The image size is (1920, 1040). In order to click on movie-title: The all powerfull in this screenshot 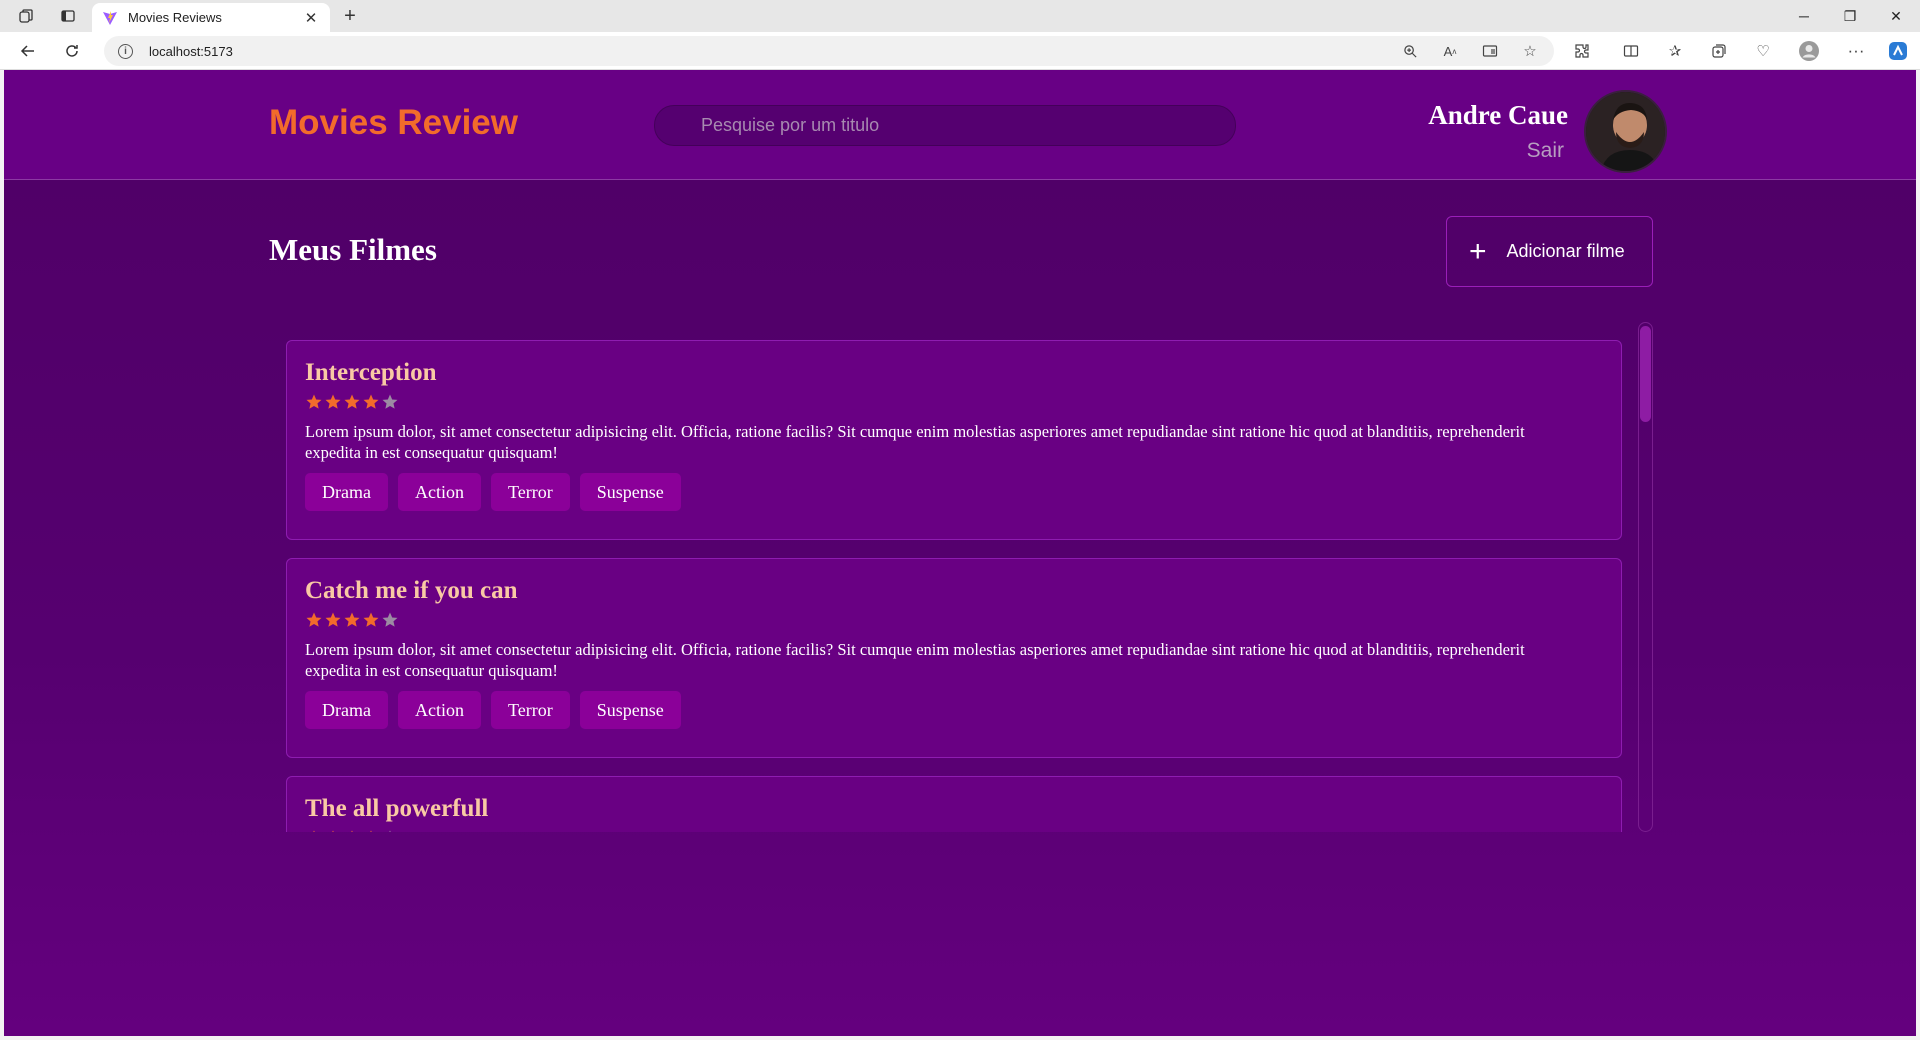, I will do `click(397, 808)`.